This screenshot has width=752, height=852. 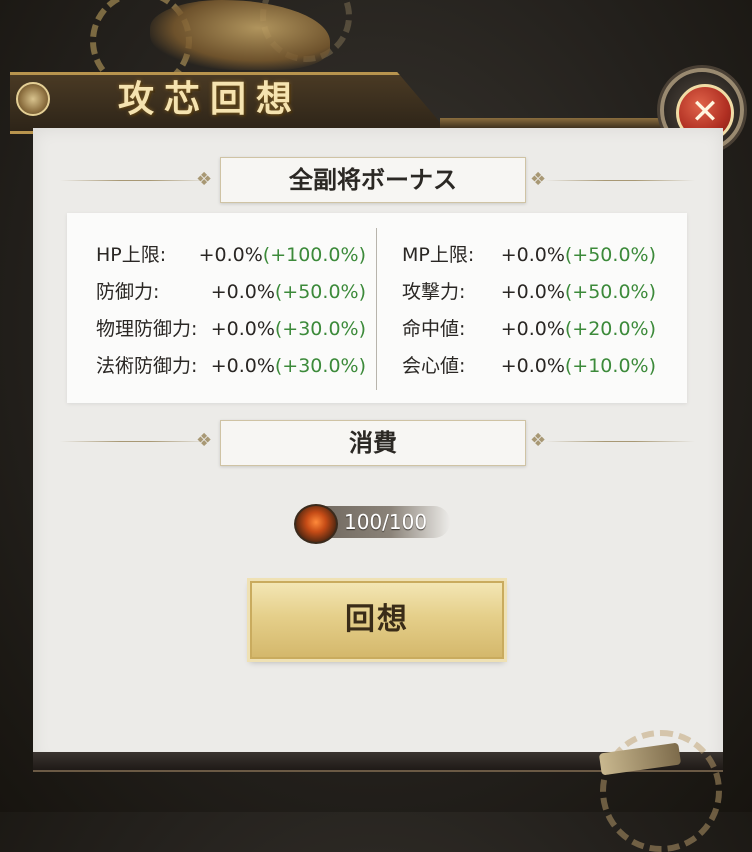 What do you see at coordinates (373, 180) in the screenshot?
I see `bonus-section-title: 全副将ボーナス` at bounding box center [373, 180].